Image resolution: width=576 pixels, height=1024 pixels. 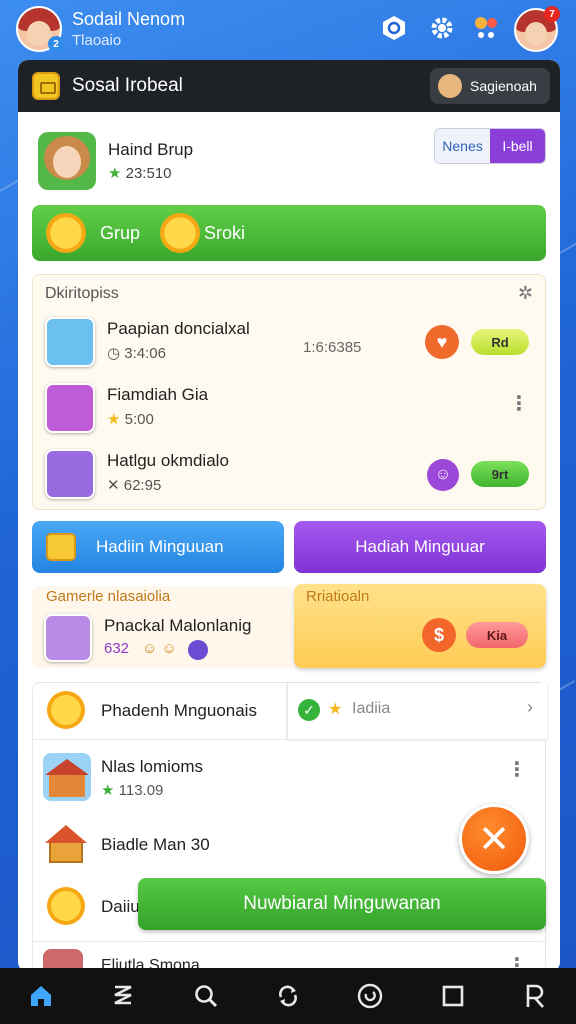 What do you see at coordinates (178, 625) in the screenshot?
I see `promo-player-name: Pnackal Malonlanig` at bounding box center [178, 625].